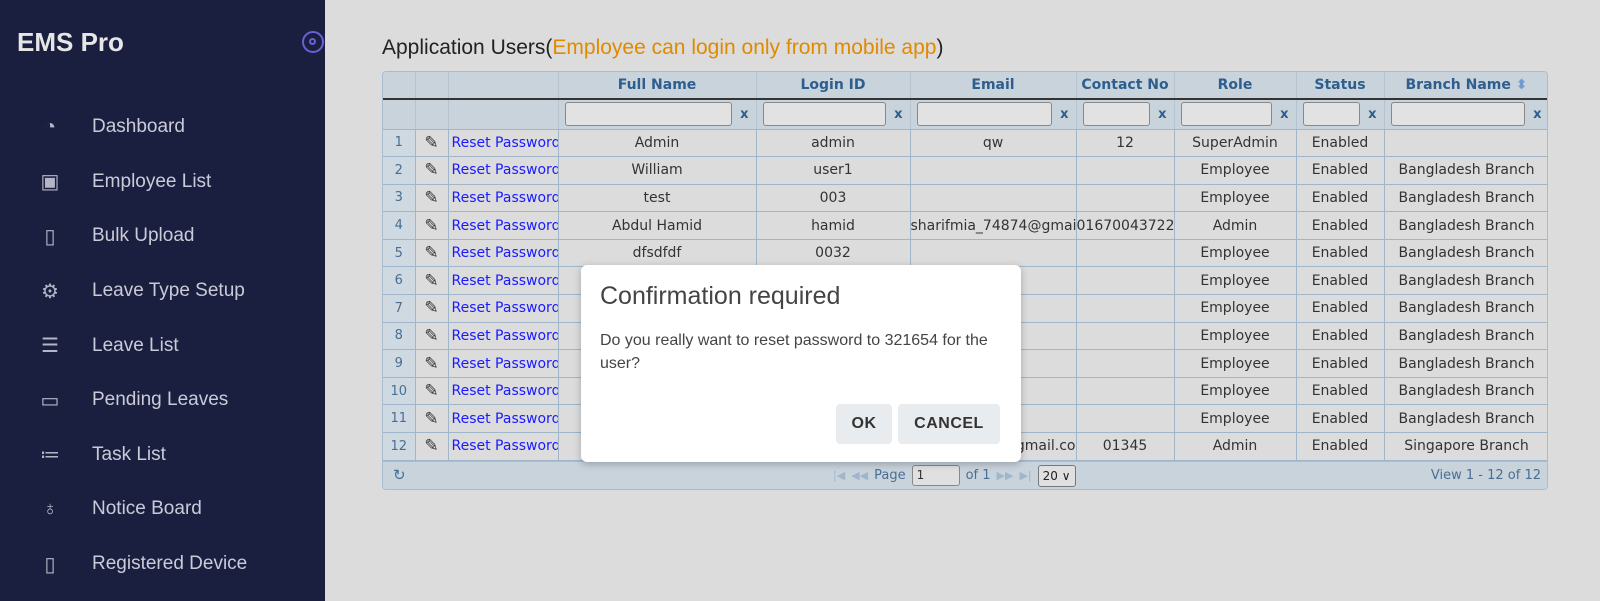 This screenshot has width=1600, height=601. I want to click on full-name-cell: dfsdfdf, so click(657, 253).